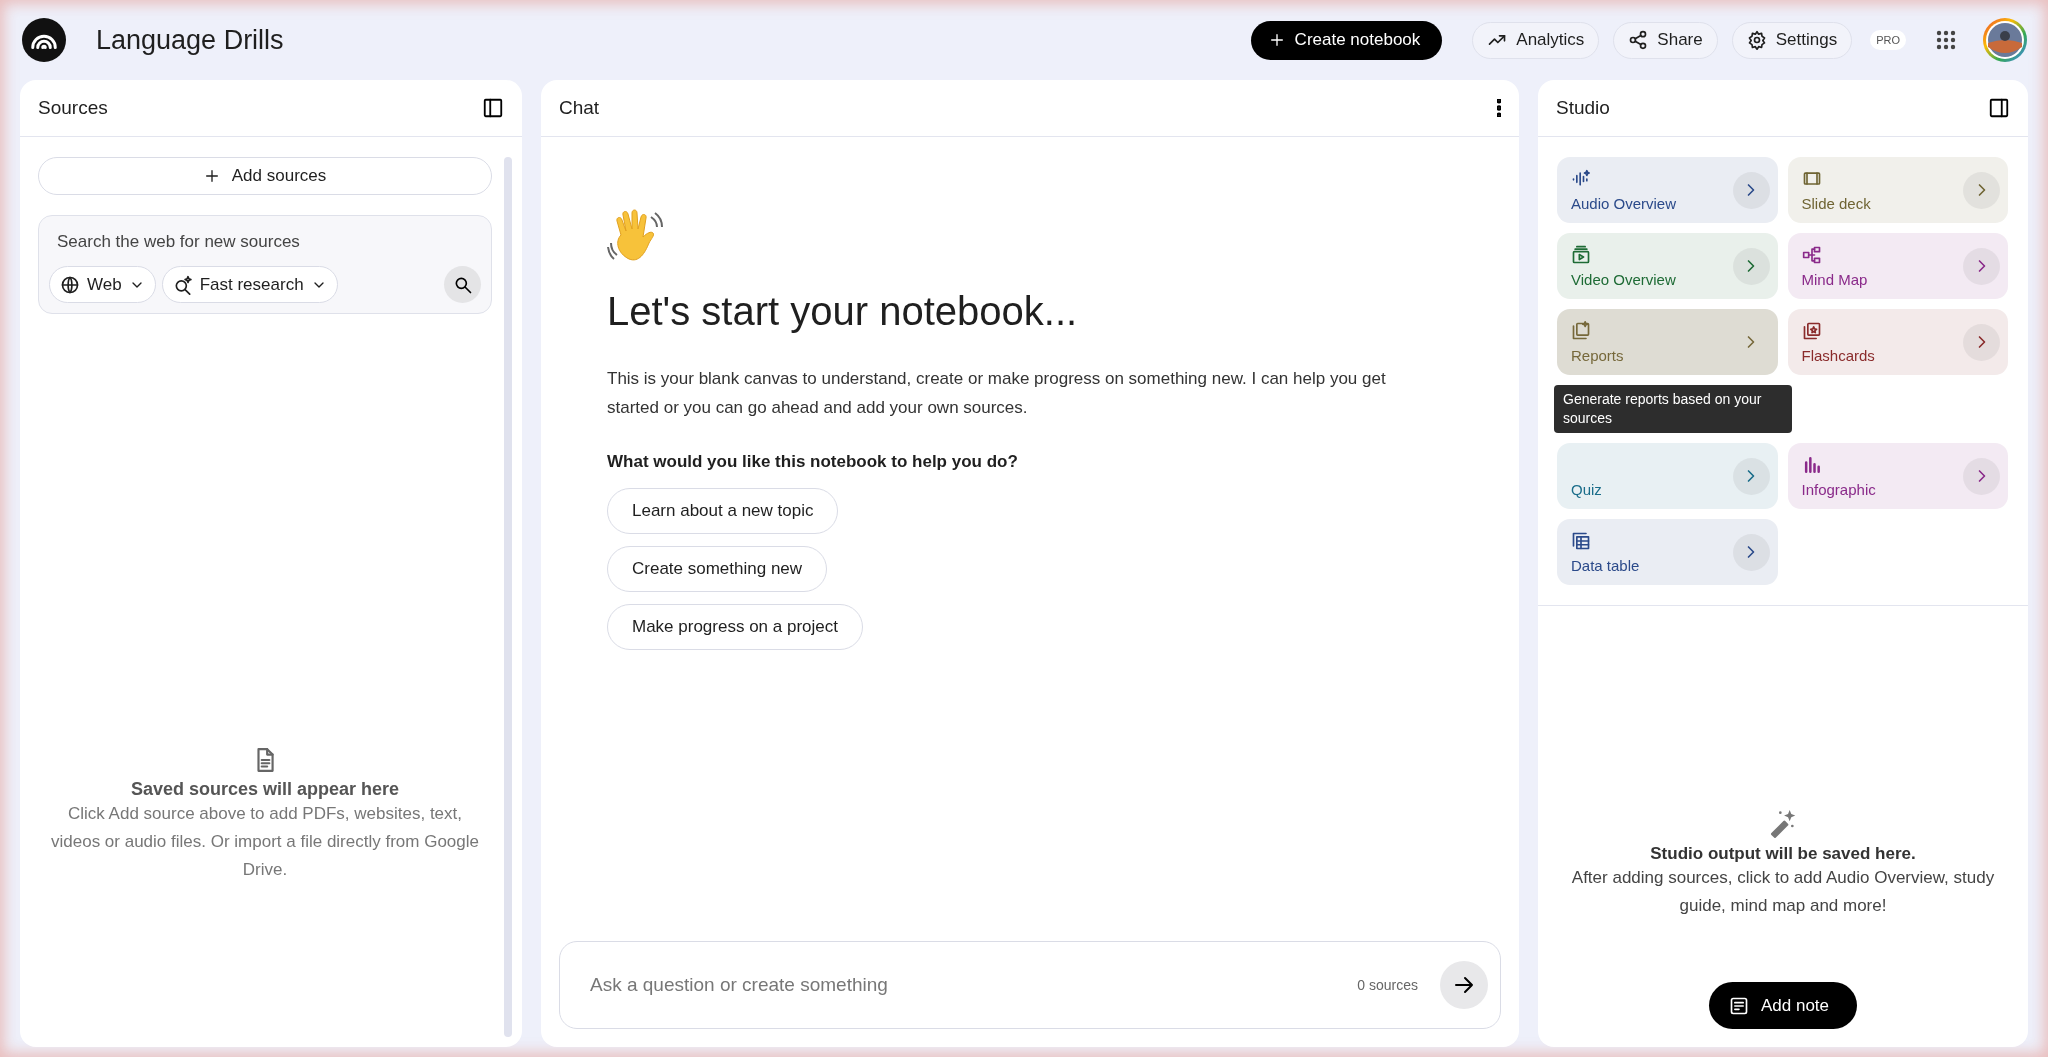 The image size is (2048, 1057). Describe the element at coordinates (265, 842) in the screenshot. I see `empty-description: Click Add source above to add PDFs, websites, text, videos or audio files. Or import a file directly from Google Drive.` at that location.